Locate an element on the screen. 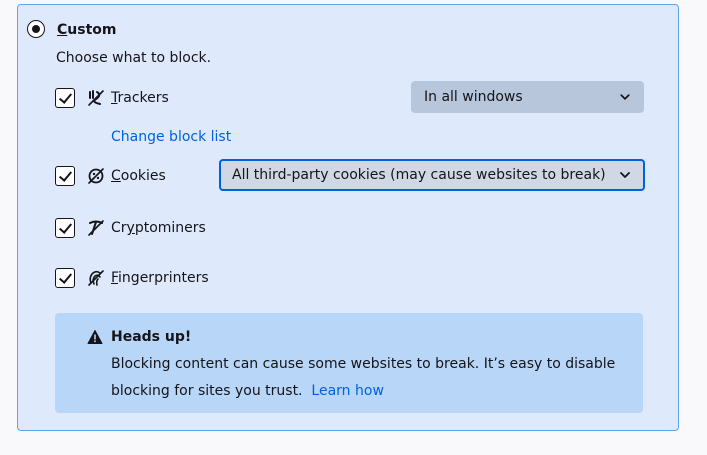 The image size is (707, 455). trackers-scope-value: In all windows is located at coordinates (473, 97).